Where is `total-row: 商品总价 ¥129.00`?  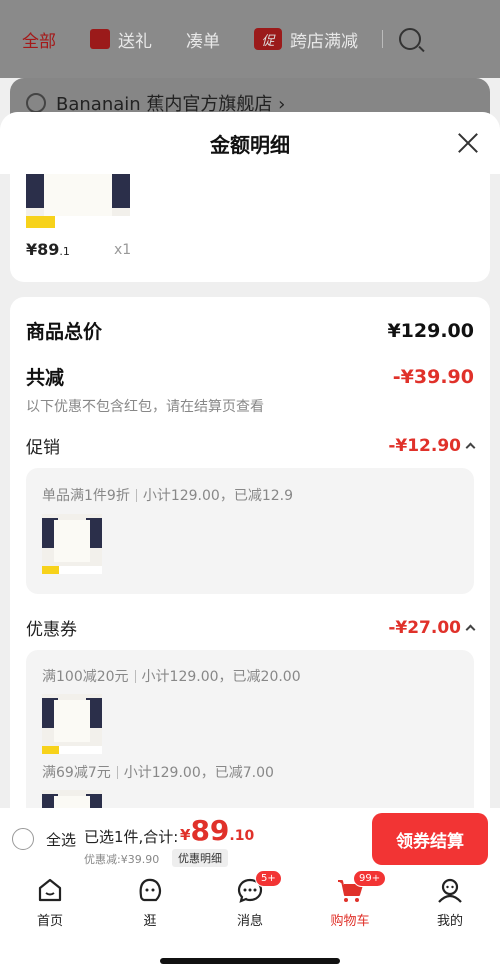
total-row: 商品总价 ¥129.00 is located at coordinates (250, 330).